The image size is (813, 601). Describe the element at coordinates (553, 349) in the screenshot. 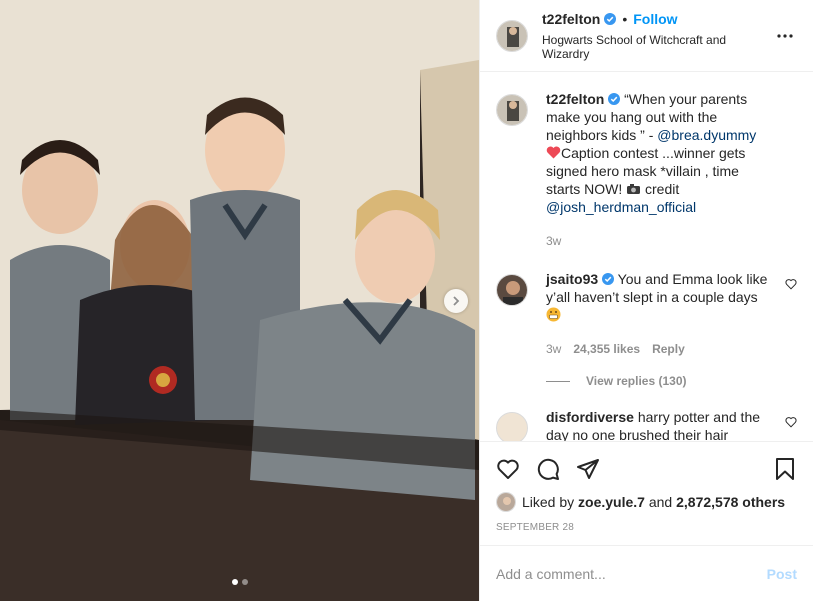

I see `comment-time: 3w` at that location.